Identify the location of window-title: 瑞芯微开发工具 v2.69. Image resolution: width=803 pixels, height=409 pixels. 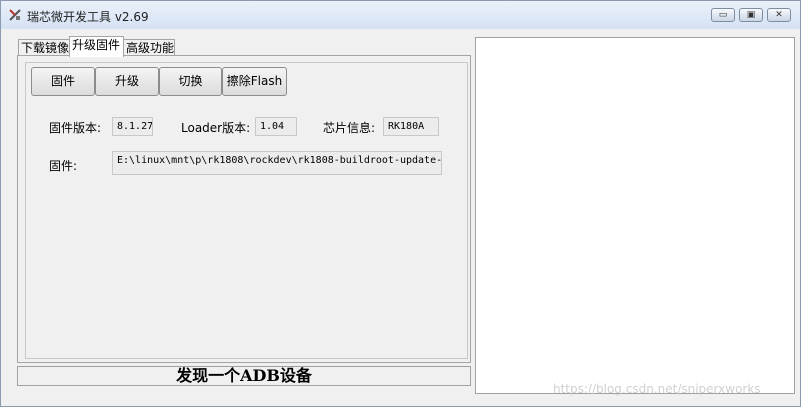
(88, 17).